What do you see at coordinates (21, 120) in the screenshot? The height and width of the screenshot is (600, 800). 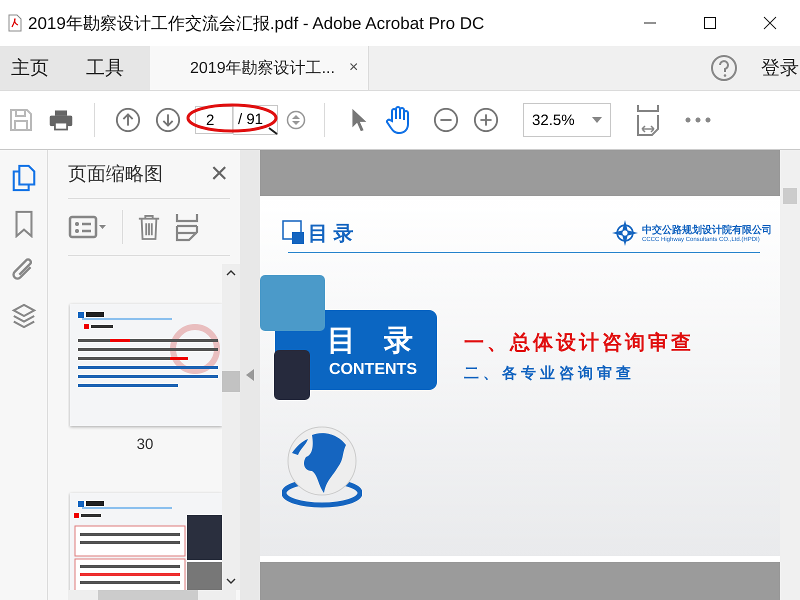 I see `save-icon` at bounding box center [21, 120].